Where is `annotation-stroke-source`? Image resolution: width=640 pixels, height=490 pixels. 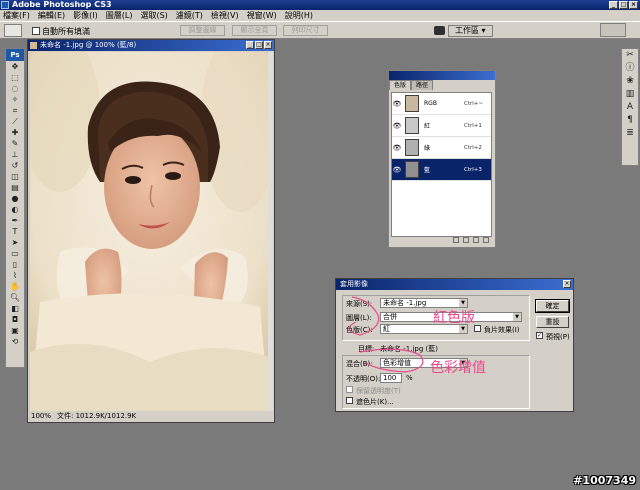 annotation-stroke-source is located at coordinates (364, 316).